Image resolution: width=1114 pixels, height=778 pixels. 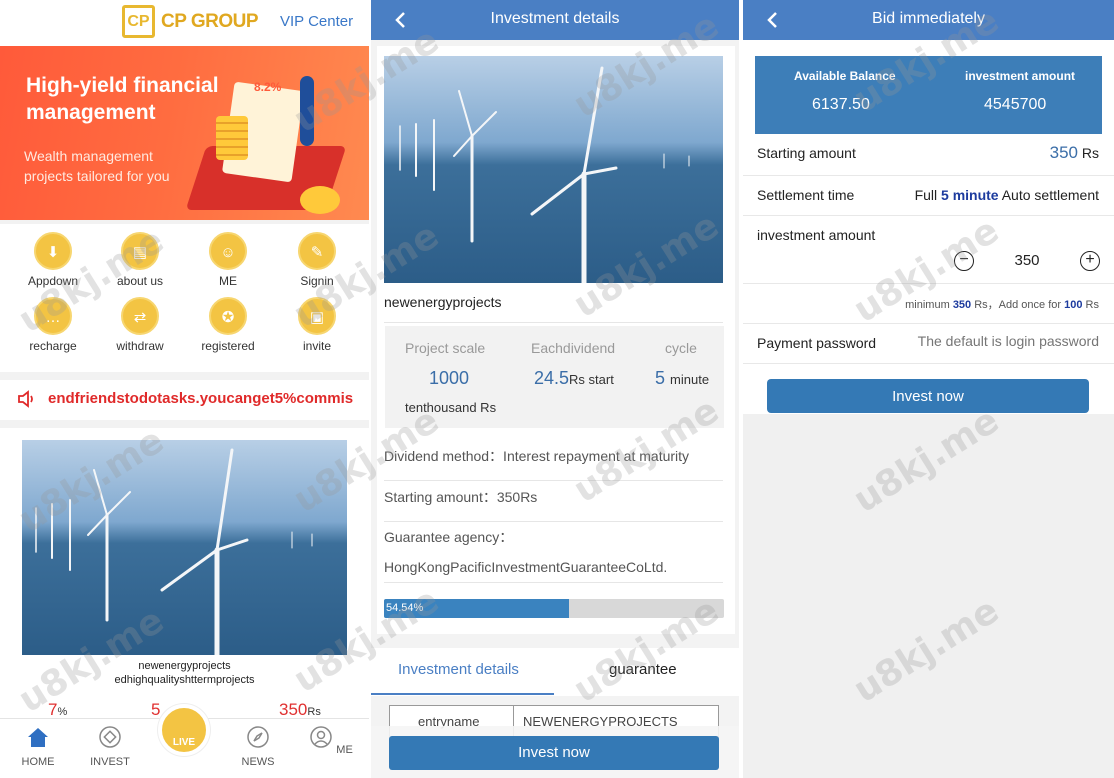 What do you see at coordinates (1020, 76) in the screenshot?
I see `investment-amount-label: investment amount` at bounding box center [1020, 76].